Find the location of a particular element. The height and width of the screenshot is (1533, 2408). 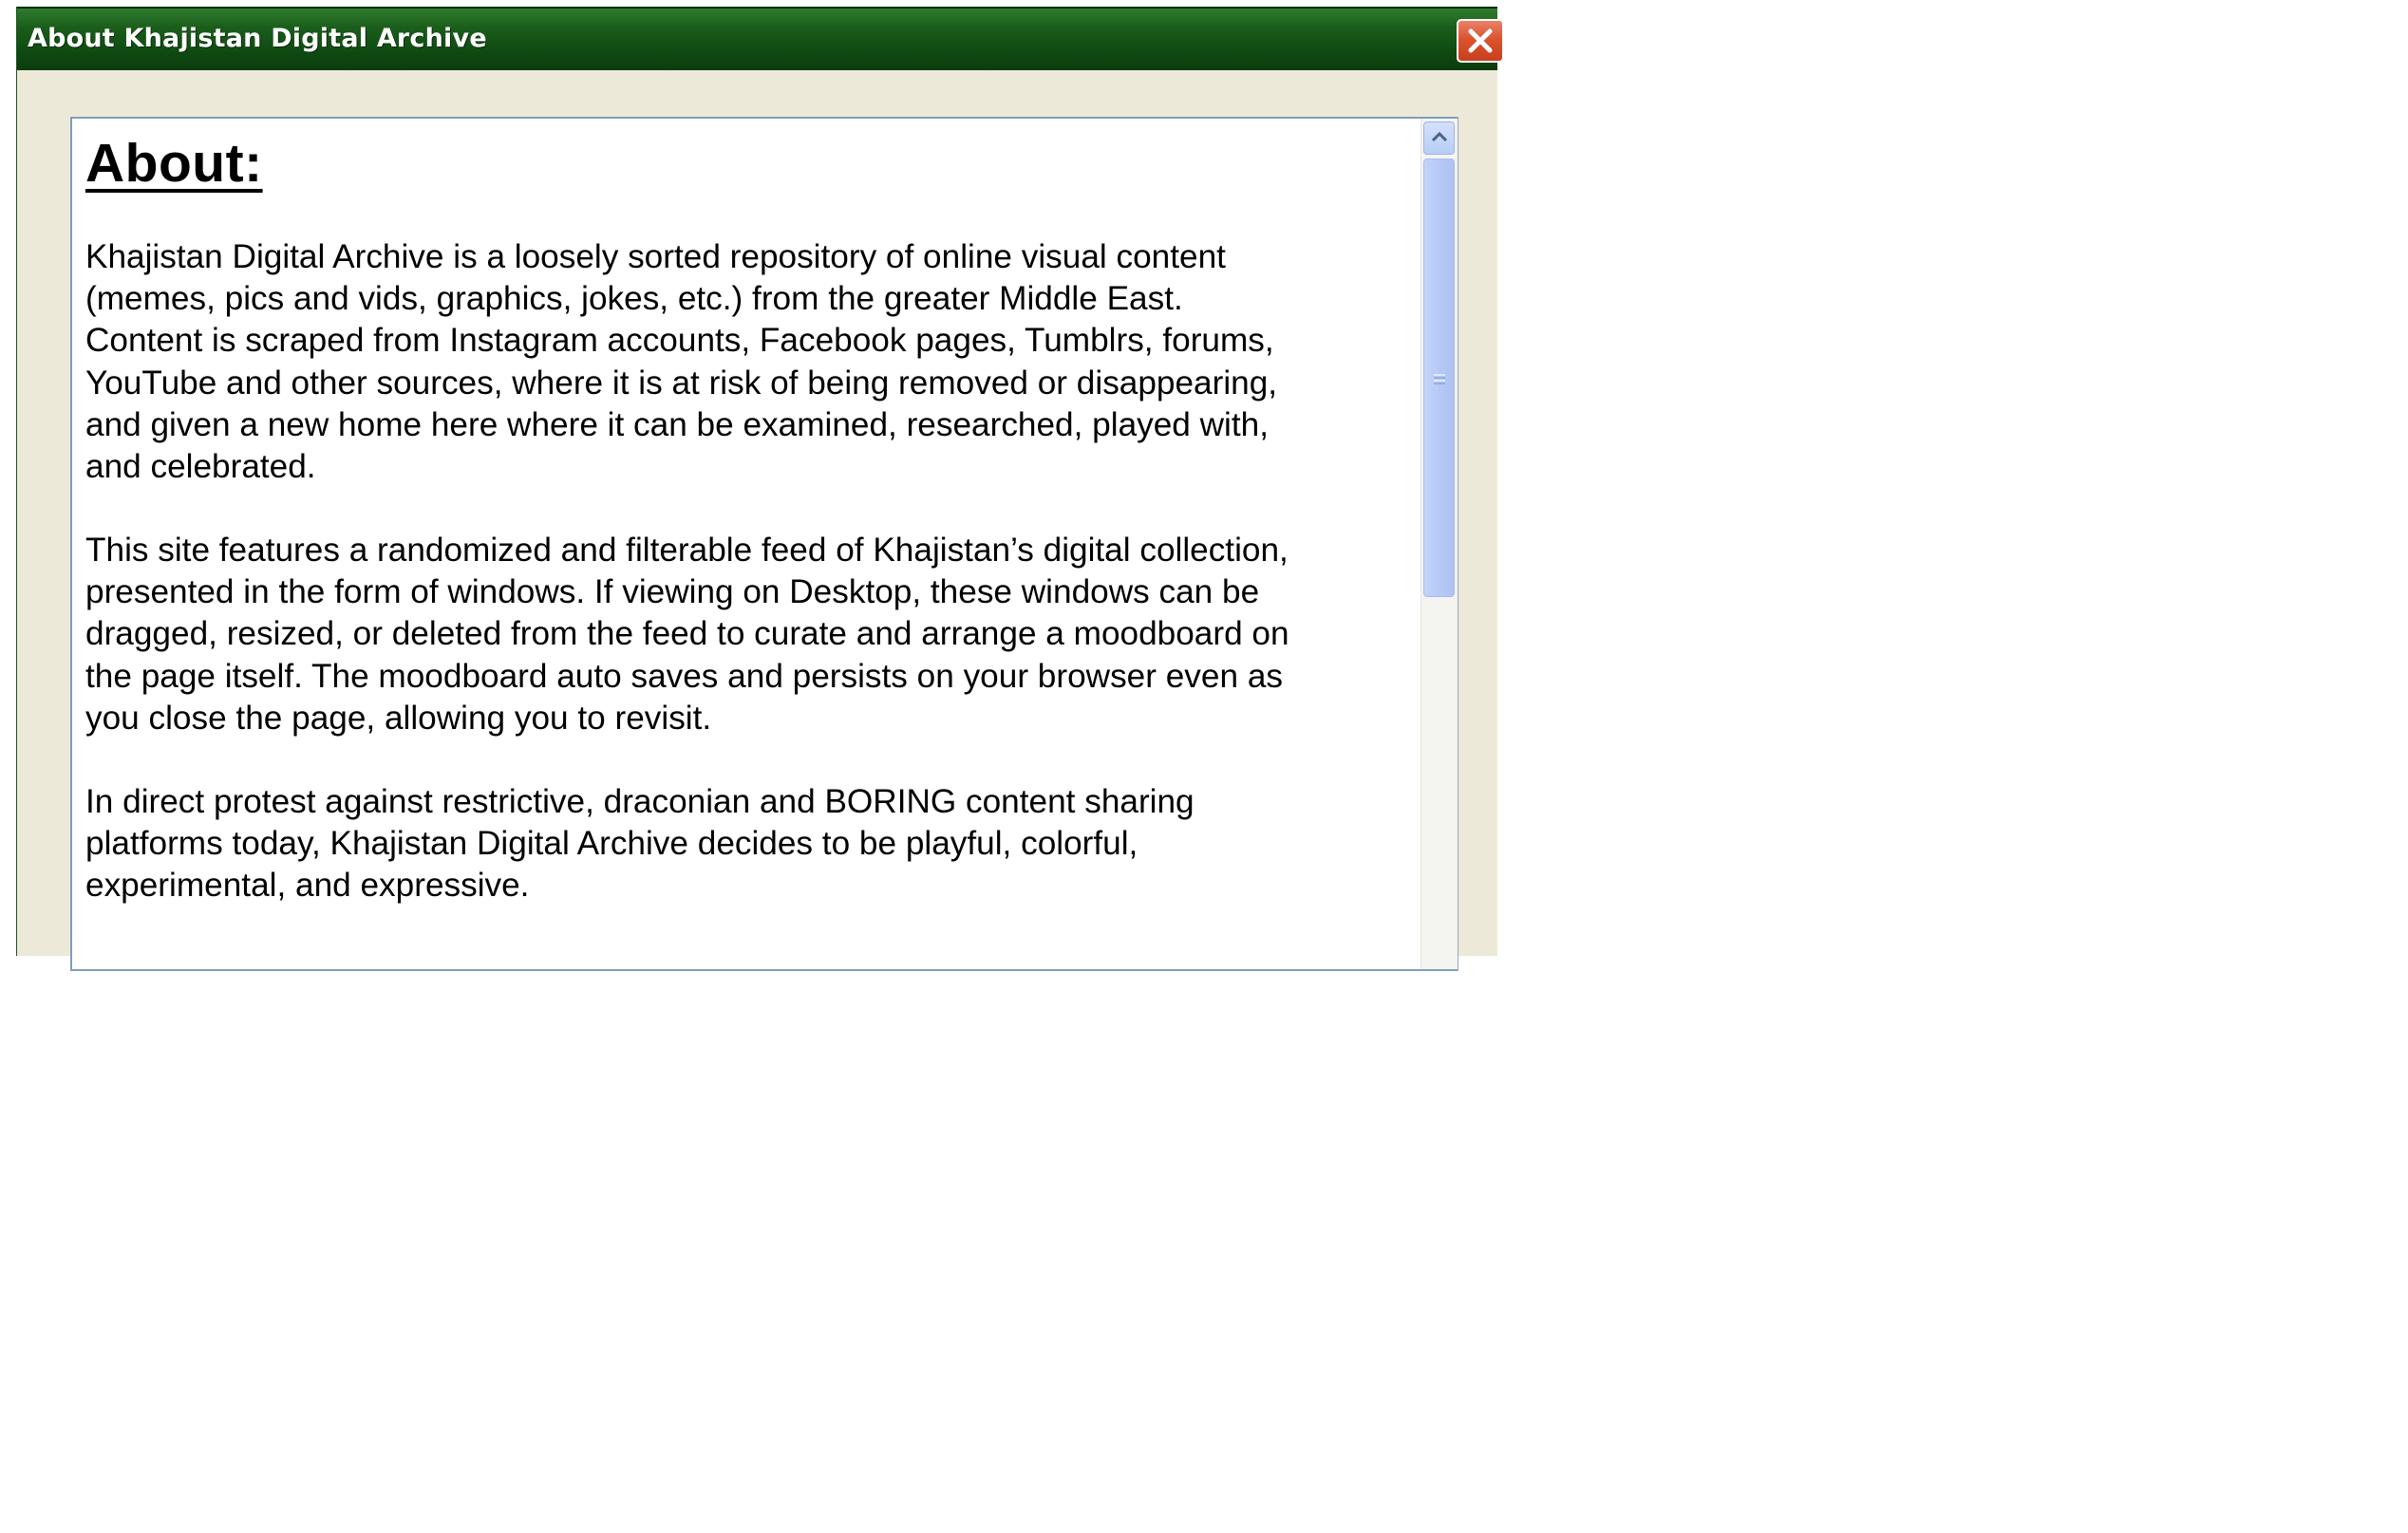

scrollbar-grip-icon is located at coordinates (1439, 379).